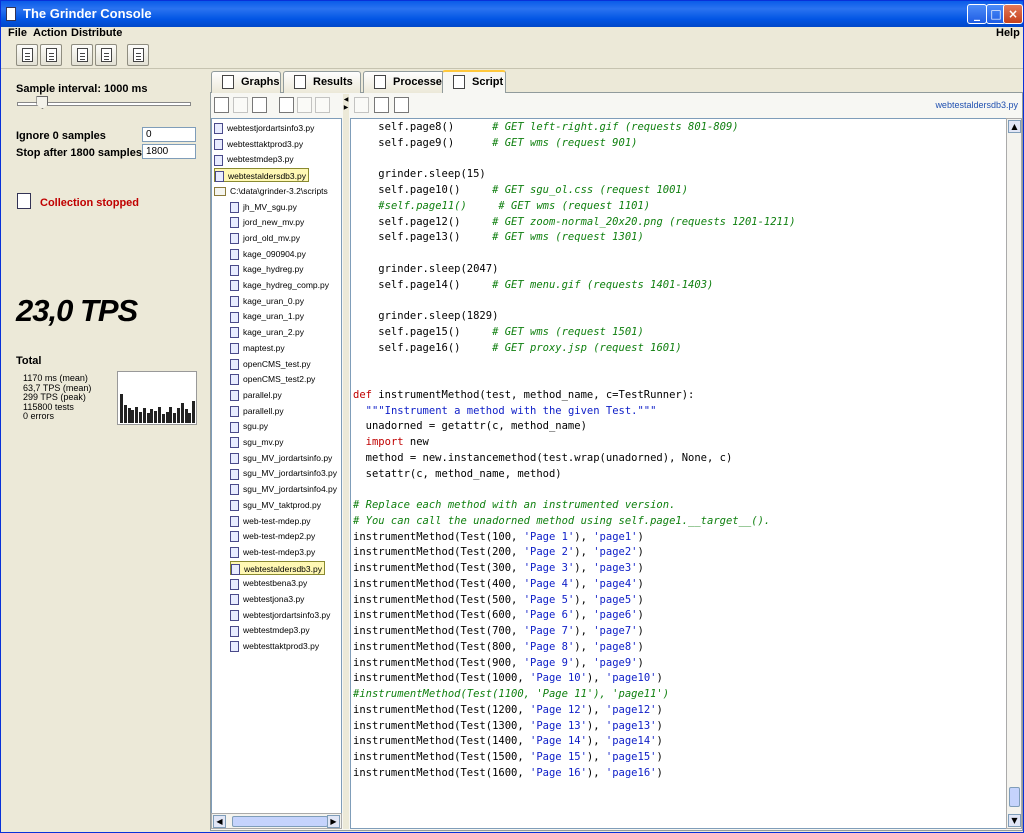  What do you see at coordinates (27, 55) in the screenshot?
I see `start-processes-button` at bounding box center [27, 55].